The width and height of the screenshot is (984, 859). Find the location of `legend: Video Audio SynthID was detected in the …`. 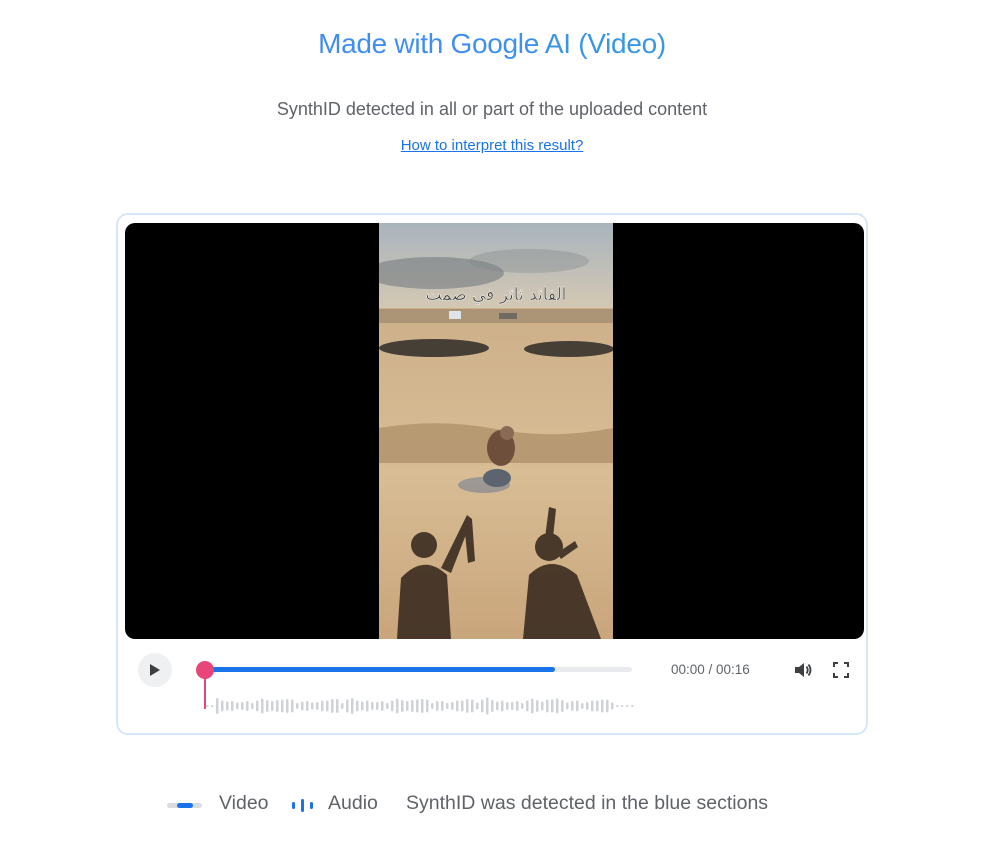

legend: Video Audio SynthID was detected in the … is located at coordinates (492, 805).